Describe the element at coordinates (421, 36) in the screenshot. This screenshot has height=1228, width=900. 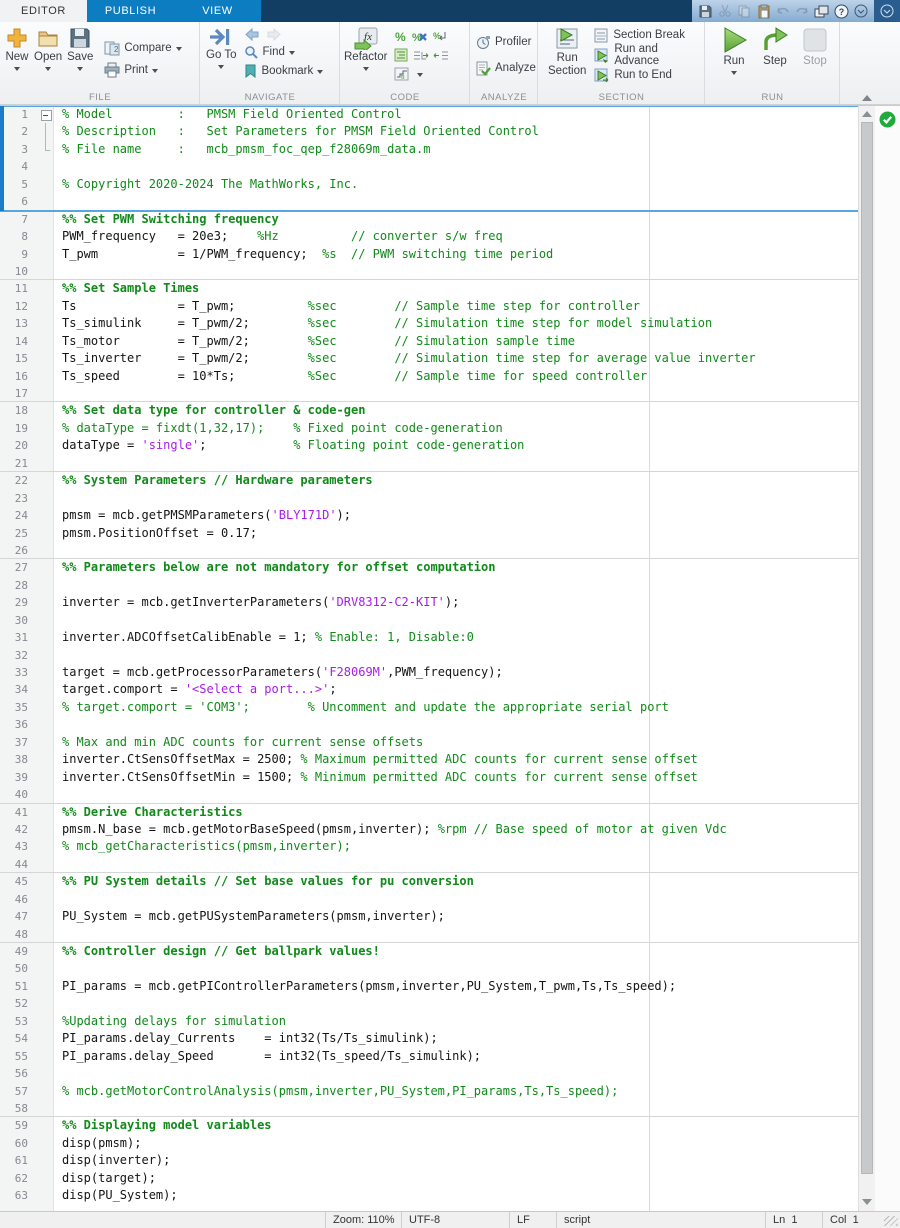
I see `uncomment-icon: %` at that location.